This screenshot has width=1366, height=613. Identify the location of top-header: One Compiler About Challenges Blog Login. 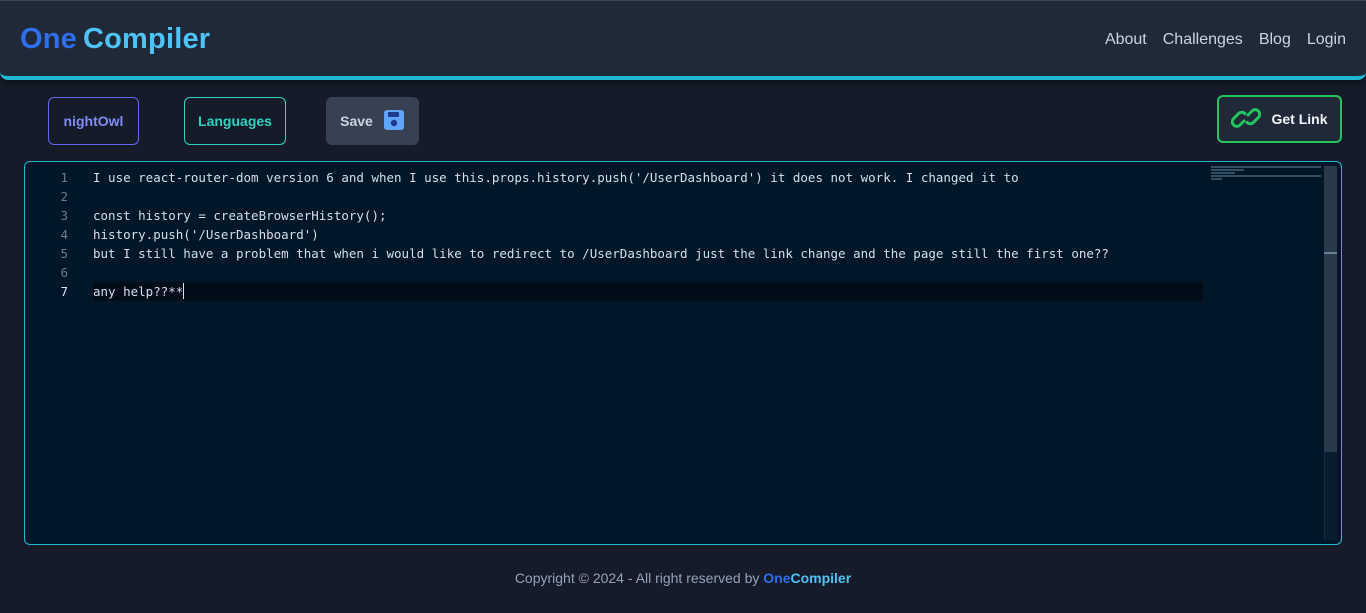
(683, 40).